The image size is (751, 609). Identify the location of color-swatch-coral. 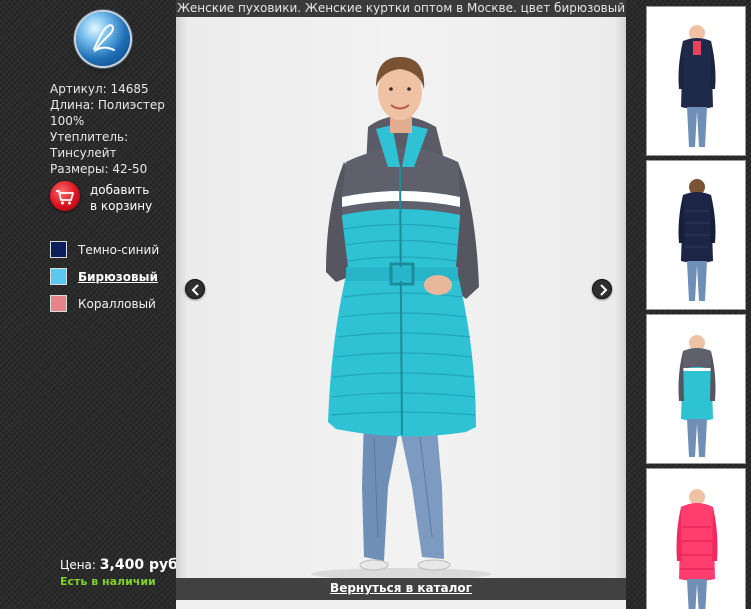
(58, 303).